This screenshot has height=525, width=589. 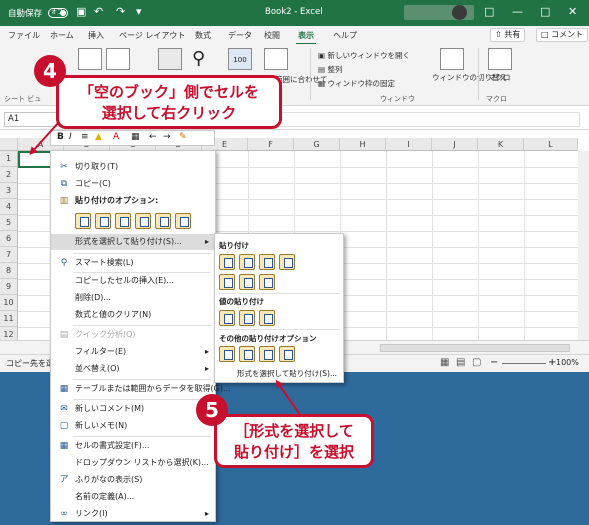 What do you see at coordinates (294, 431) in the screenshot?
I see `step-5-line-1: ［形式を選択して` at bounding box center [294, 431].